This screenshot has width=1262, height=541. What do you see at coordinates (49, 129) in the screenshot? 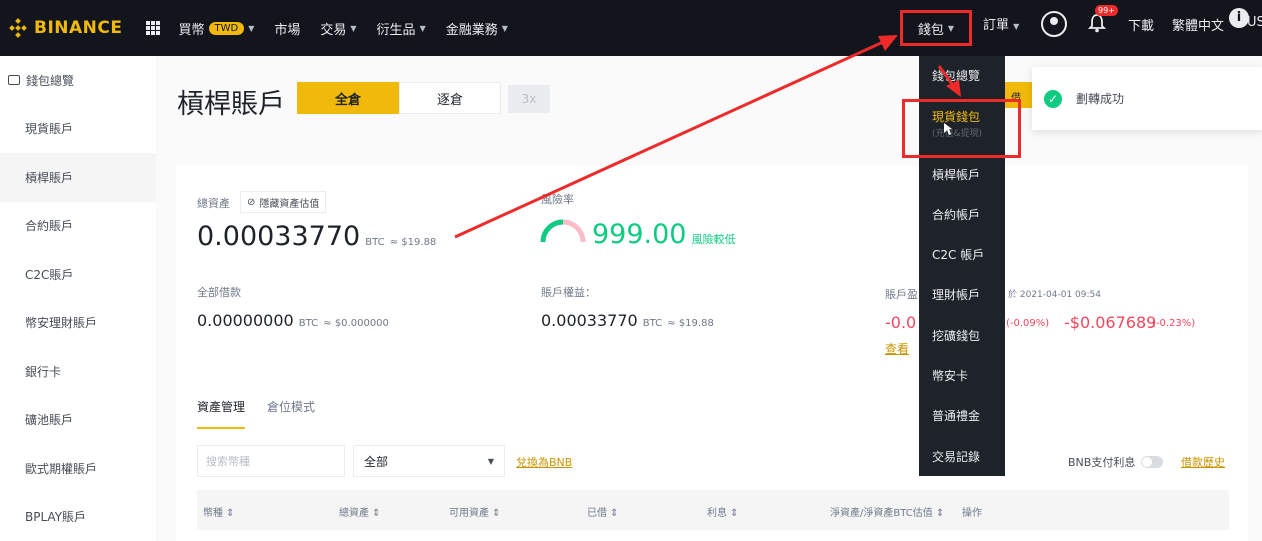
I see `sidebar-item-label: 現貨賬戶` at bounding box center [49, 129].